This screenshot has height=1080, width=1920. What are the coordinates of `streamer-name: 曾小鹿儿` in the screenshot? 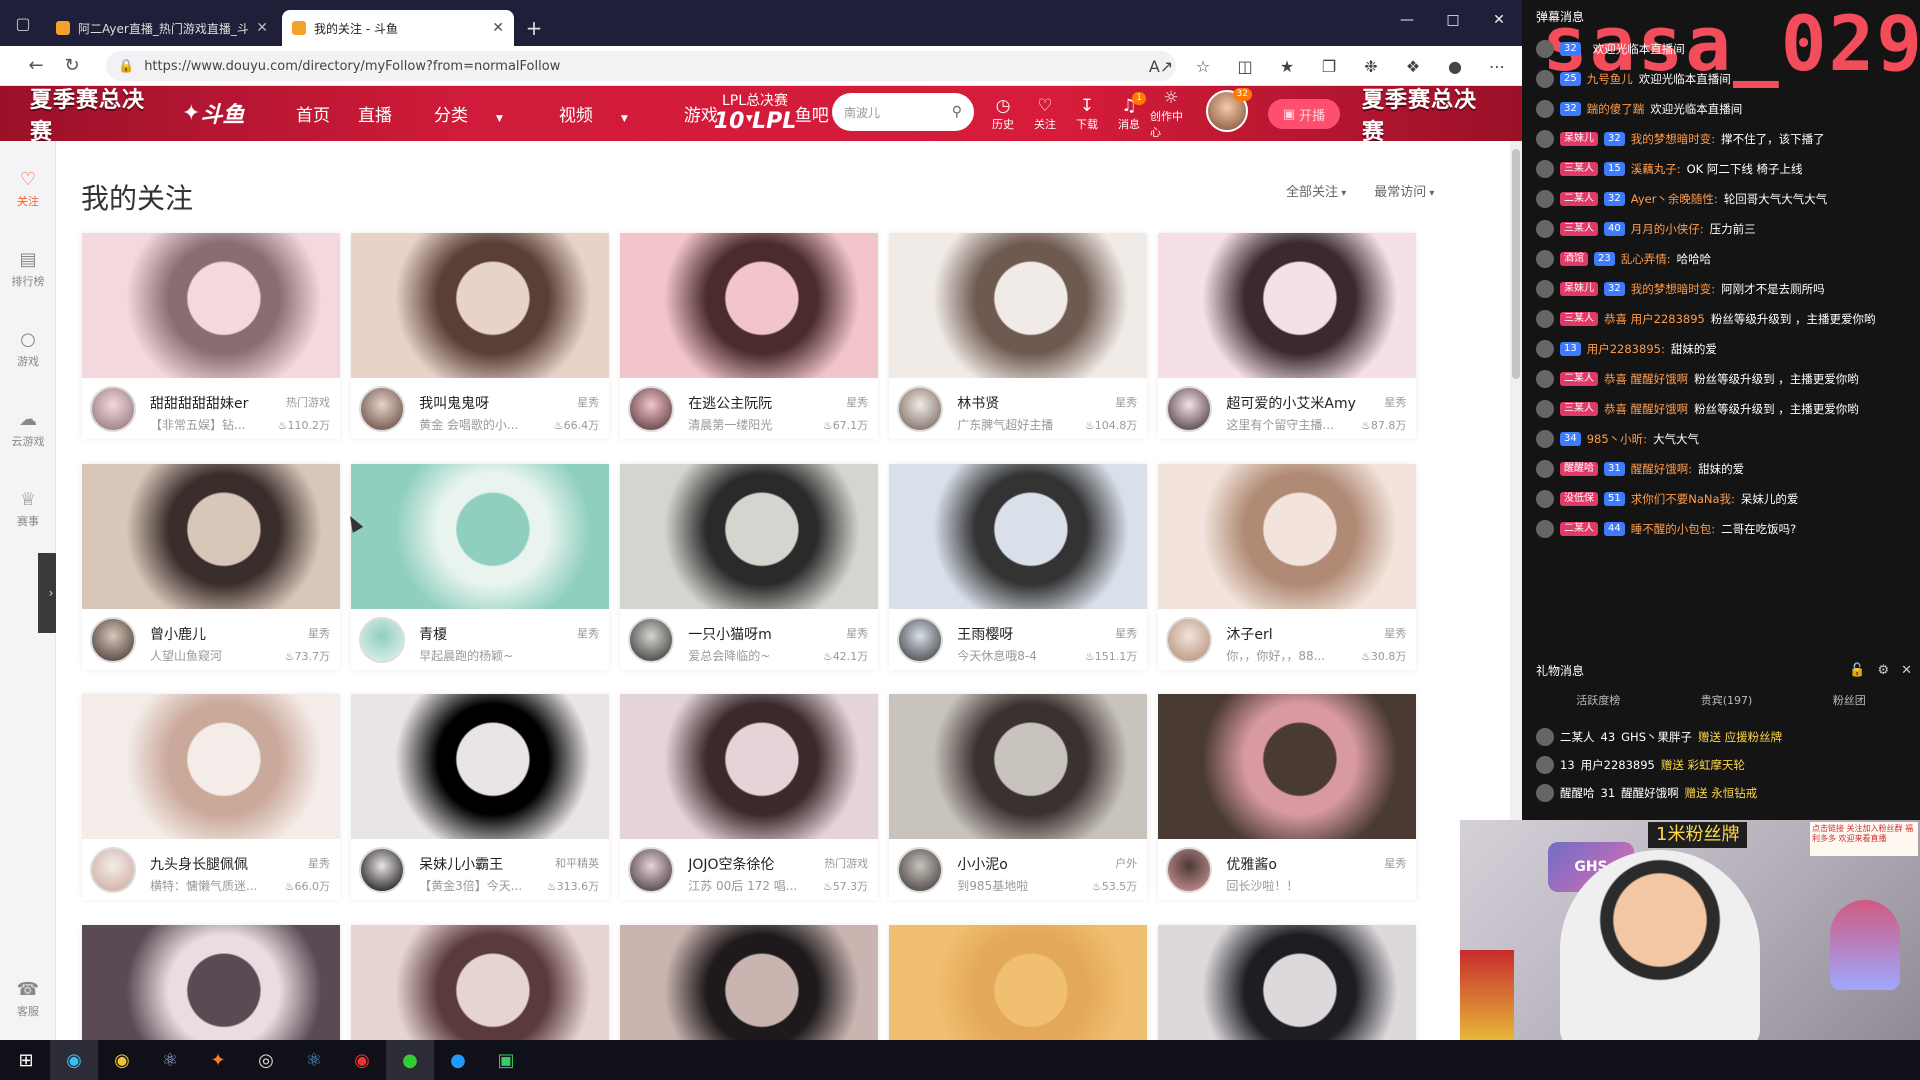 It's located at (215, 634).